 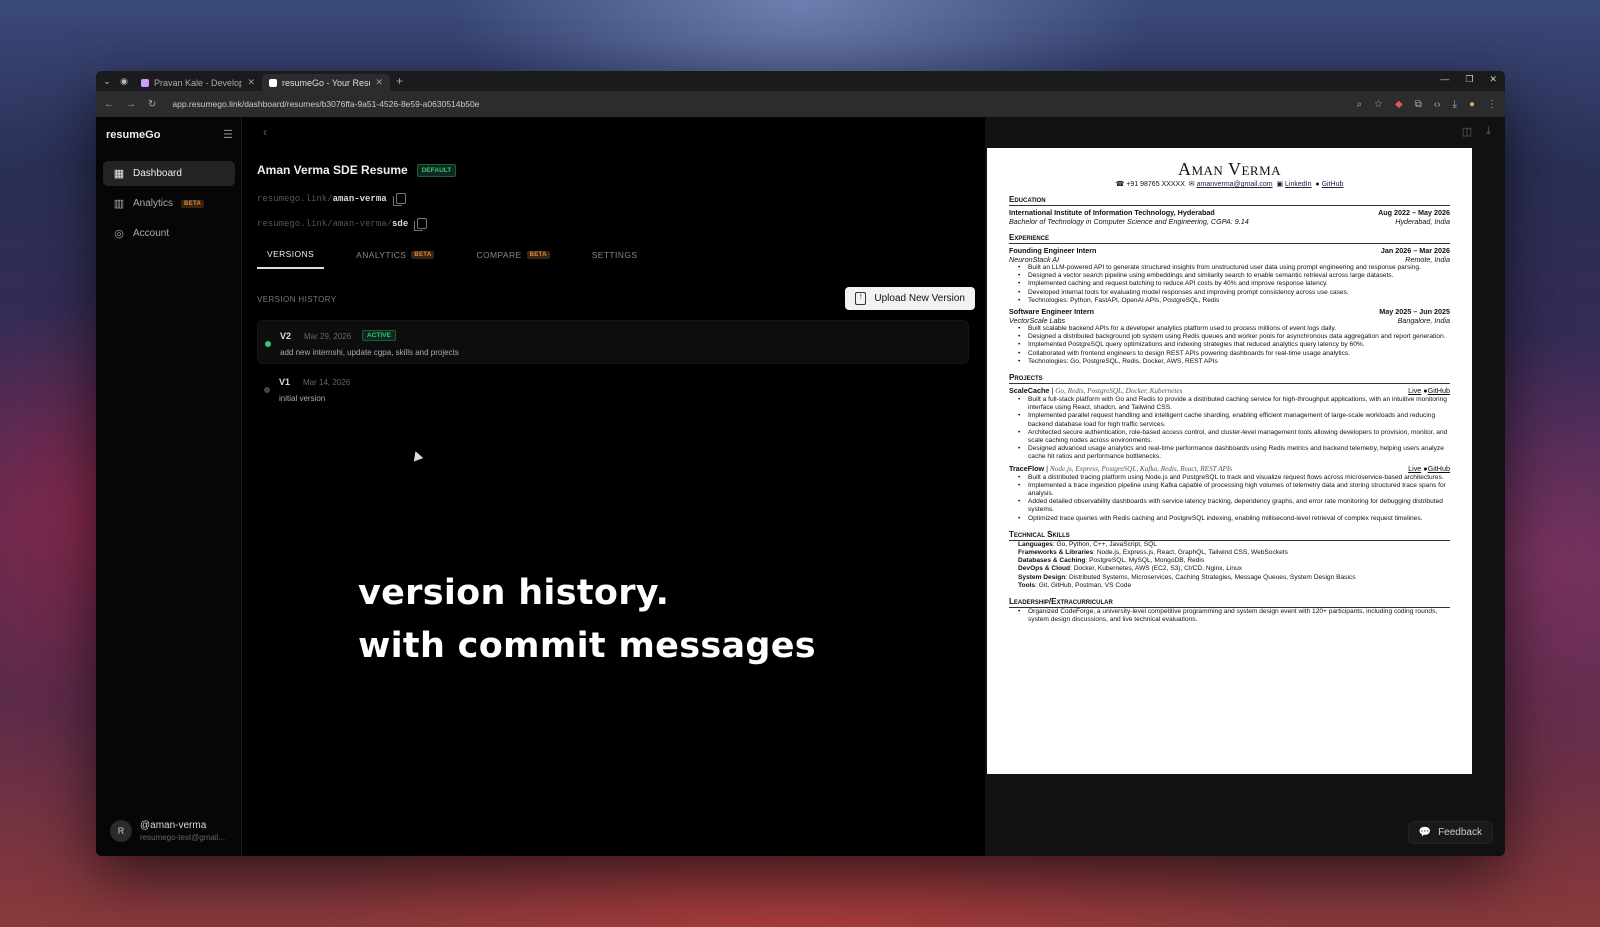 I want to click on split-view-icon: ◫, so click(x=1467, y=131).